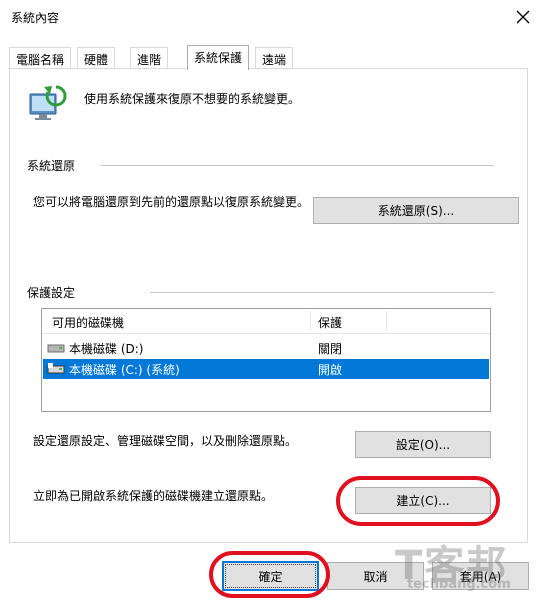 The height and width of the screenshot is (600, 541). What do you see at coordinates (218, 57) in the screenshot?
I see `tab-system-protection: 系統保護` at bounding box center [218, 57].